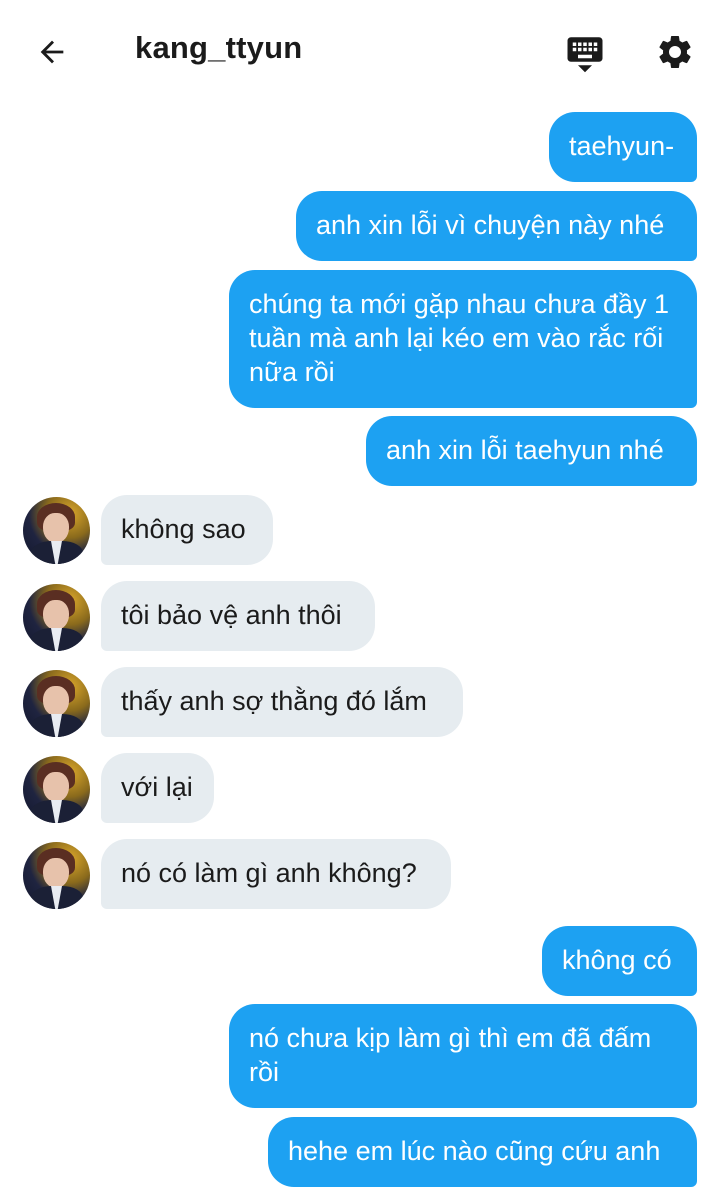 Image resolution: width=720 pixels, height=1191 pixels. Describe the element at coordinates (490, 225) in the screenshot. I see `message-text: anh xin lỗi vì chuyện này nhé` at that location.